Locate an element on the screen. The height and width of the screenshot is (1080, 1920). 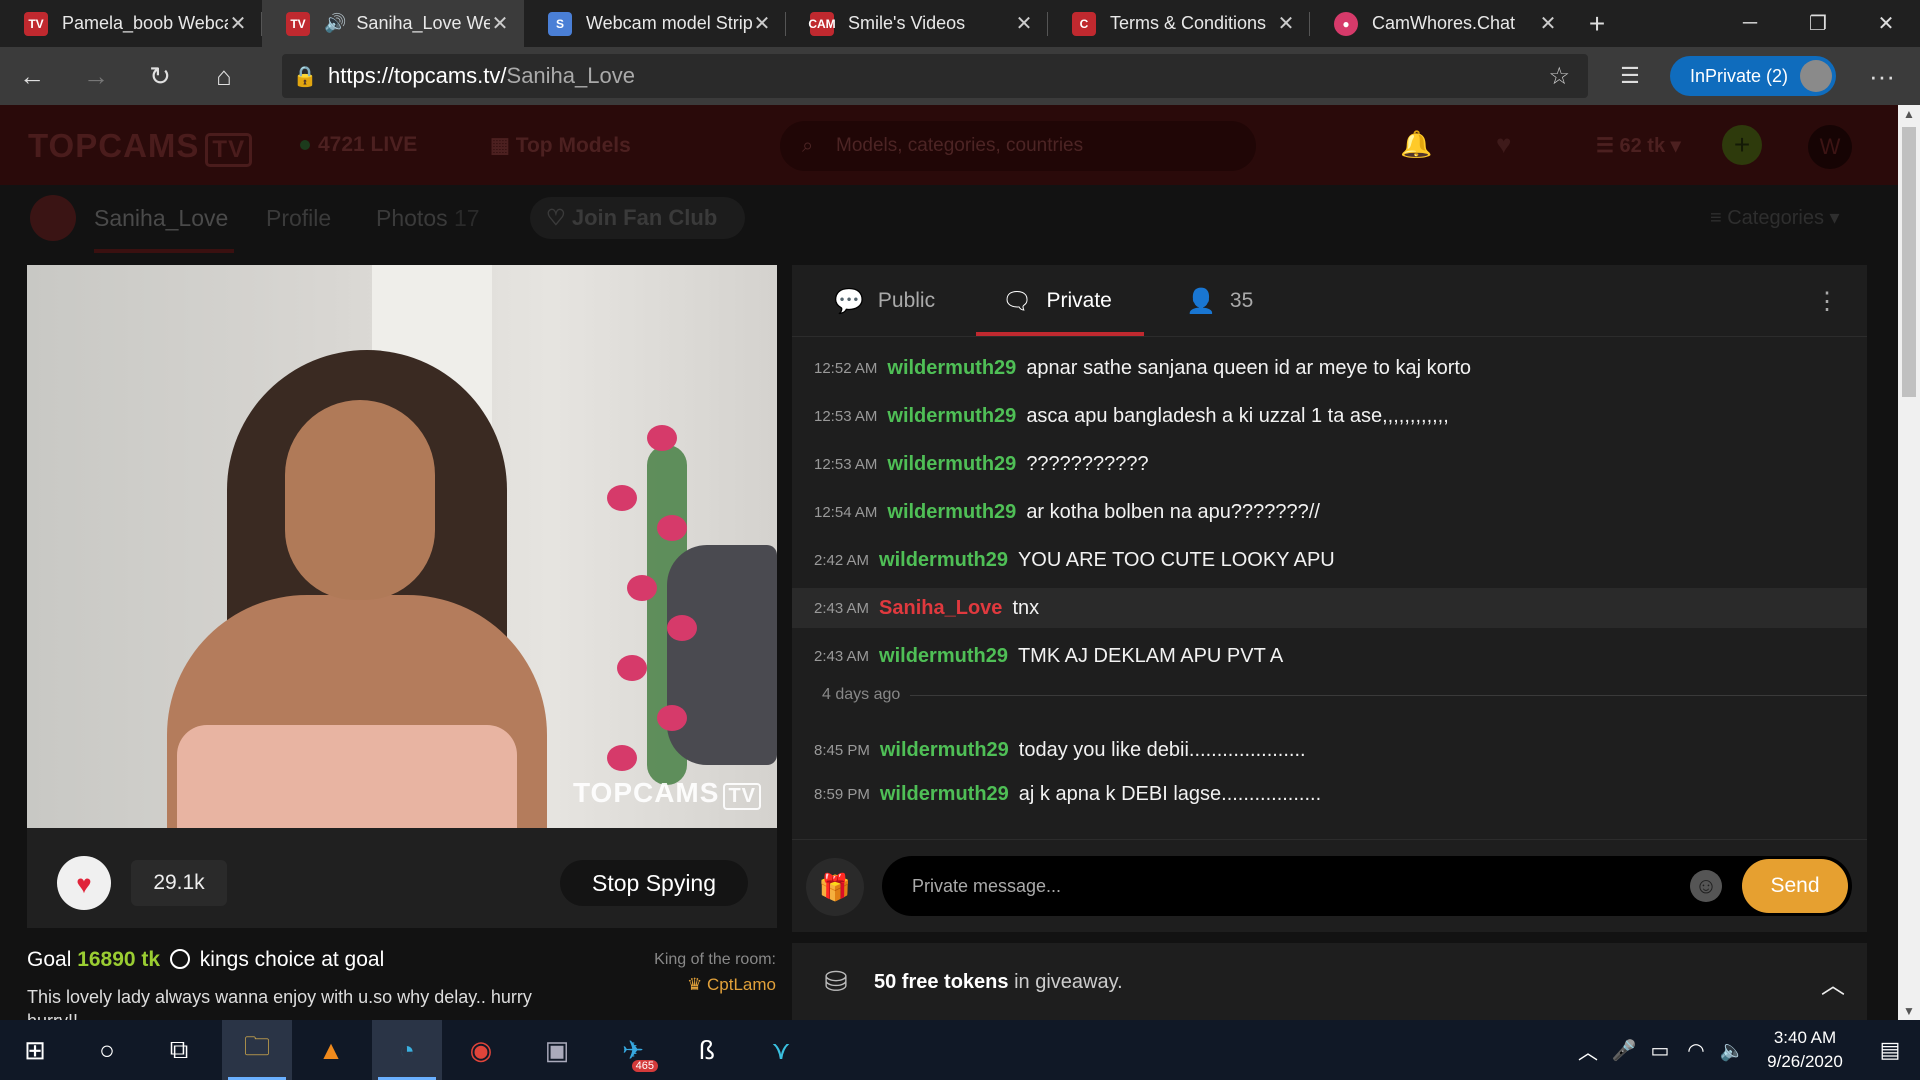
target-icon is located at coordinates (179, 959).